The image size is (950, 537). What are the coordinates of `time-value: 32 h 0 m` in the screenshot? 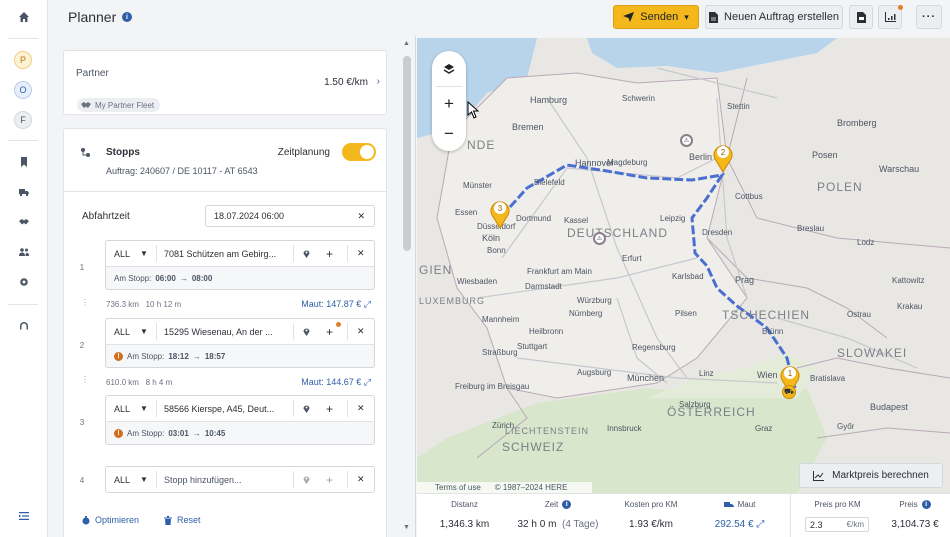 It's located at (537, 524).